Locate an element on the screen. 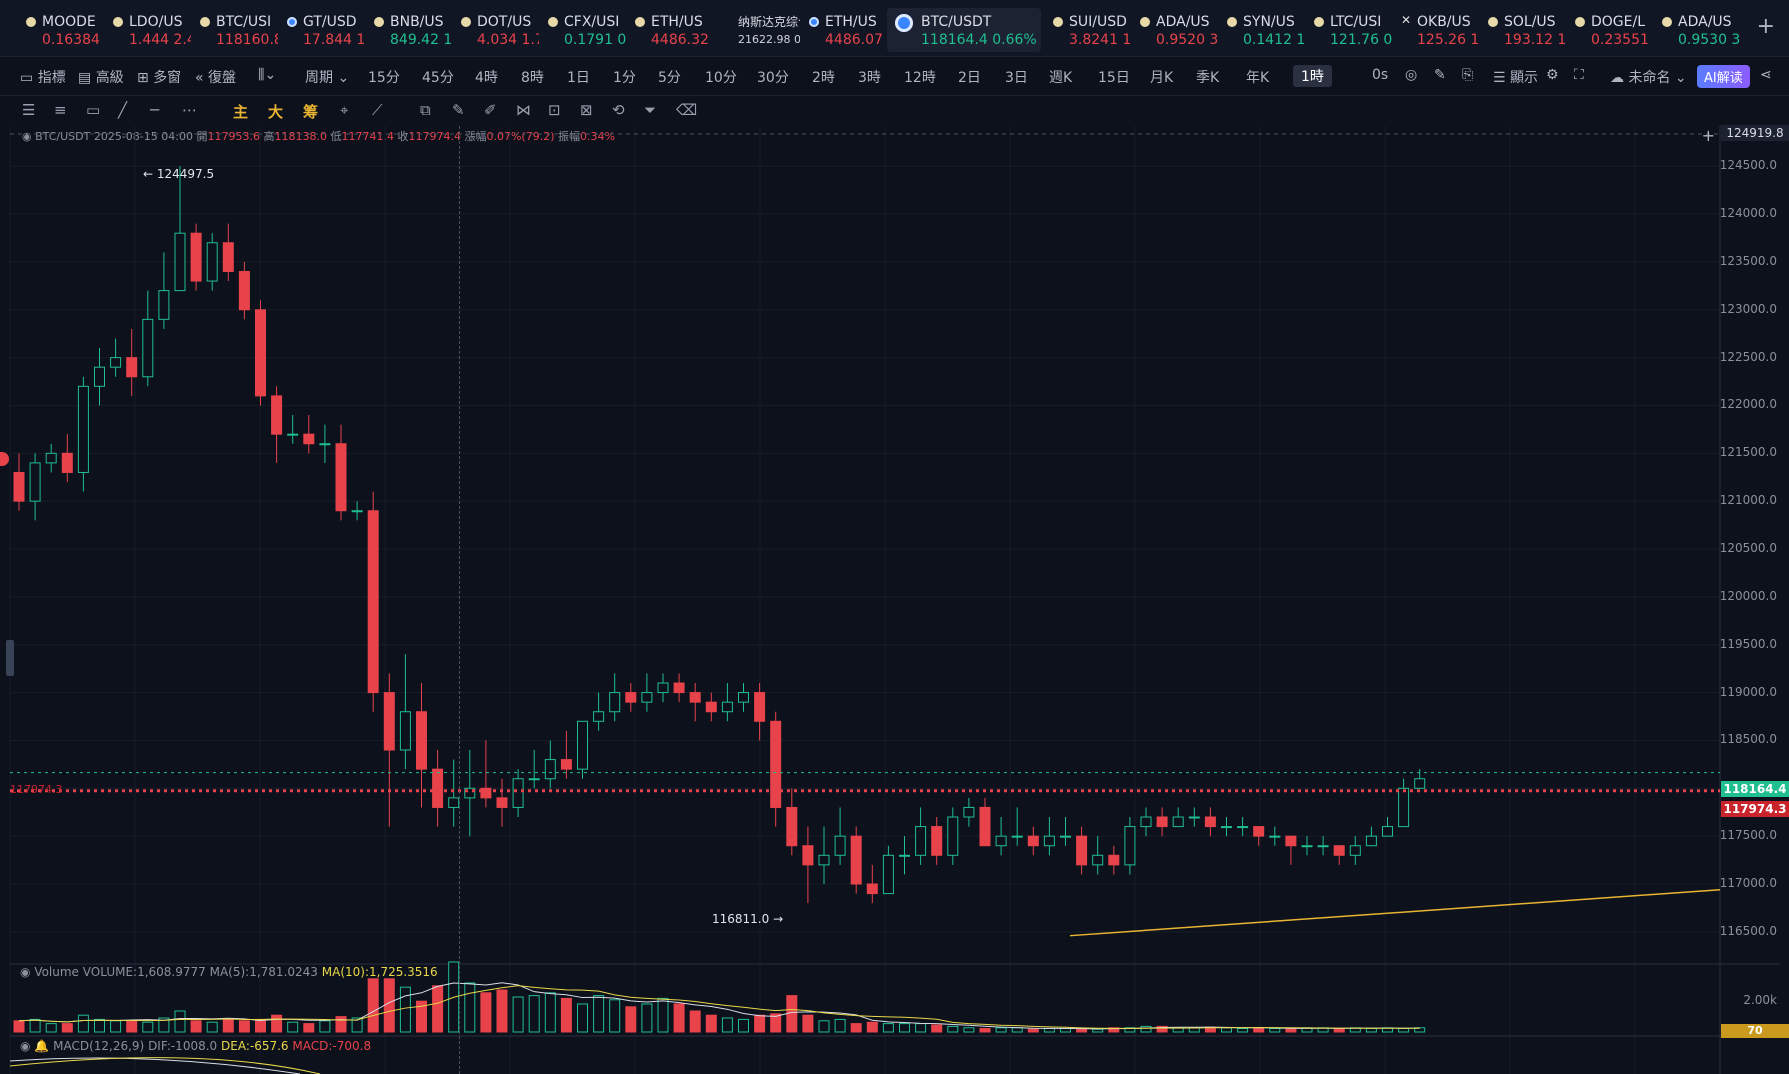 The width and height of the screenshot is (1789, 1074). symbol-tab: SYN/US 0.1412 1.8 is located at coordinates (1262, 30).